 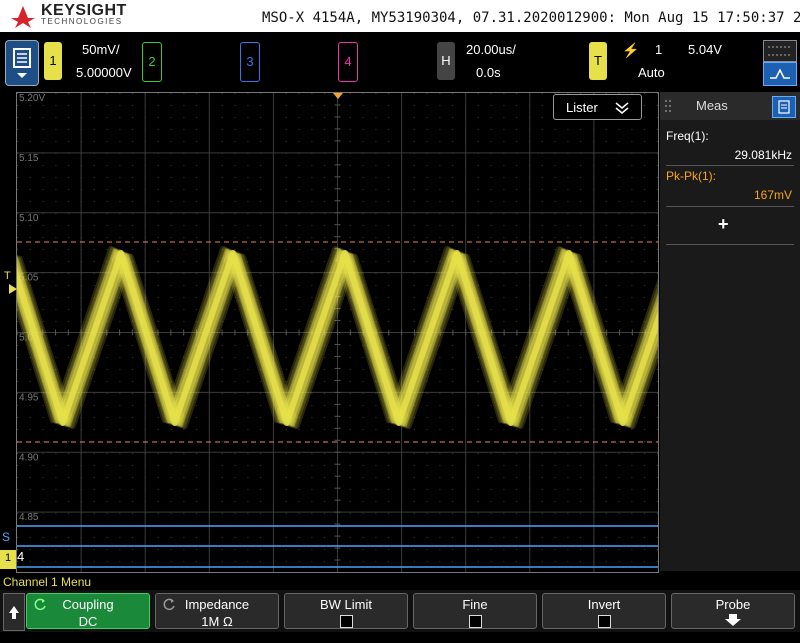 What do you see at coordinates (598, 61) in the screenshot?
I see `trigger-button: T` at bounding box center [598, 61].